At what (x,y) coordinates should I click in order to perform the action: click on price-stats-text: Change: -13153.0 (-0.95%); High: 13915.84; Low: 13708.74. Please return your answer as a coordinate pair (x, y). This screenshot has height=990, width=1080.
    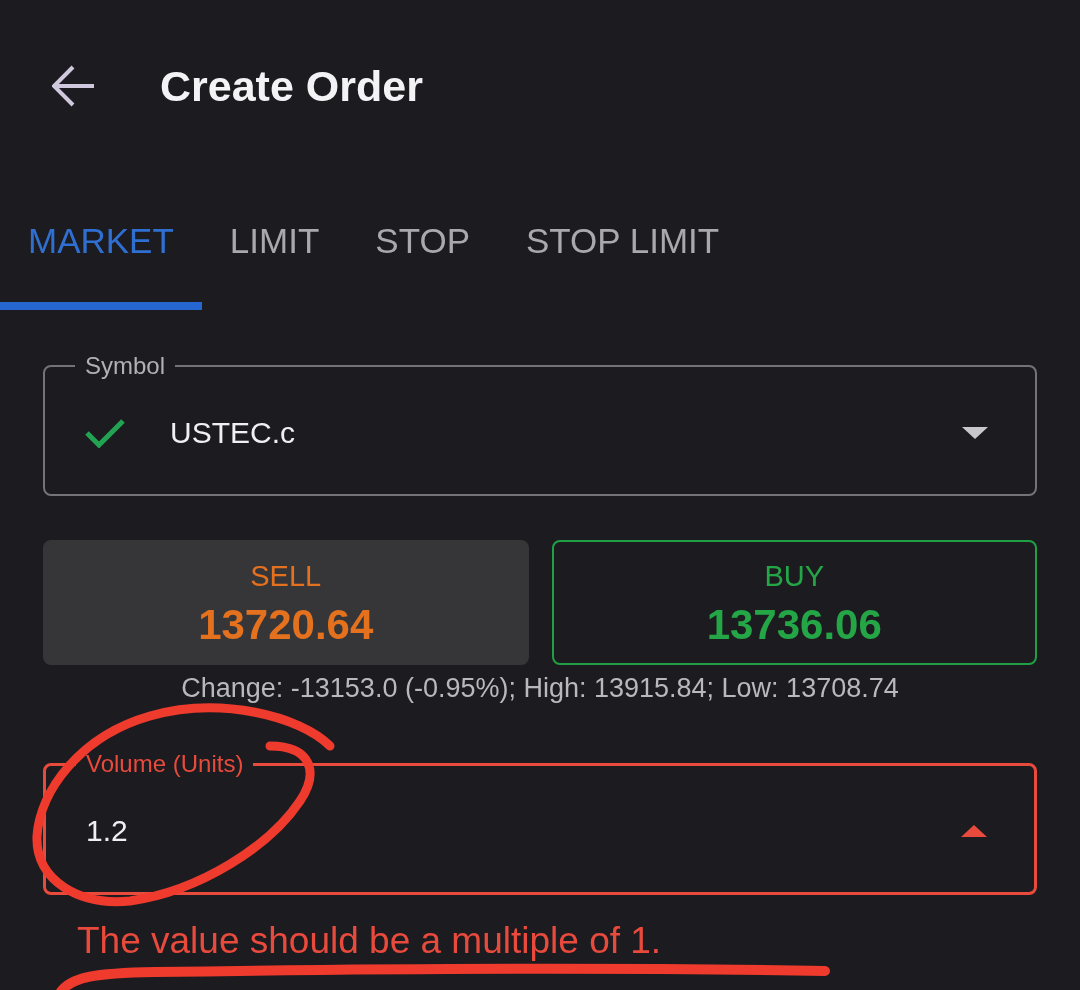
    Looking at the image, I should click on (540, 688).